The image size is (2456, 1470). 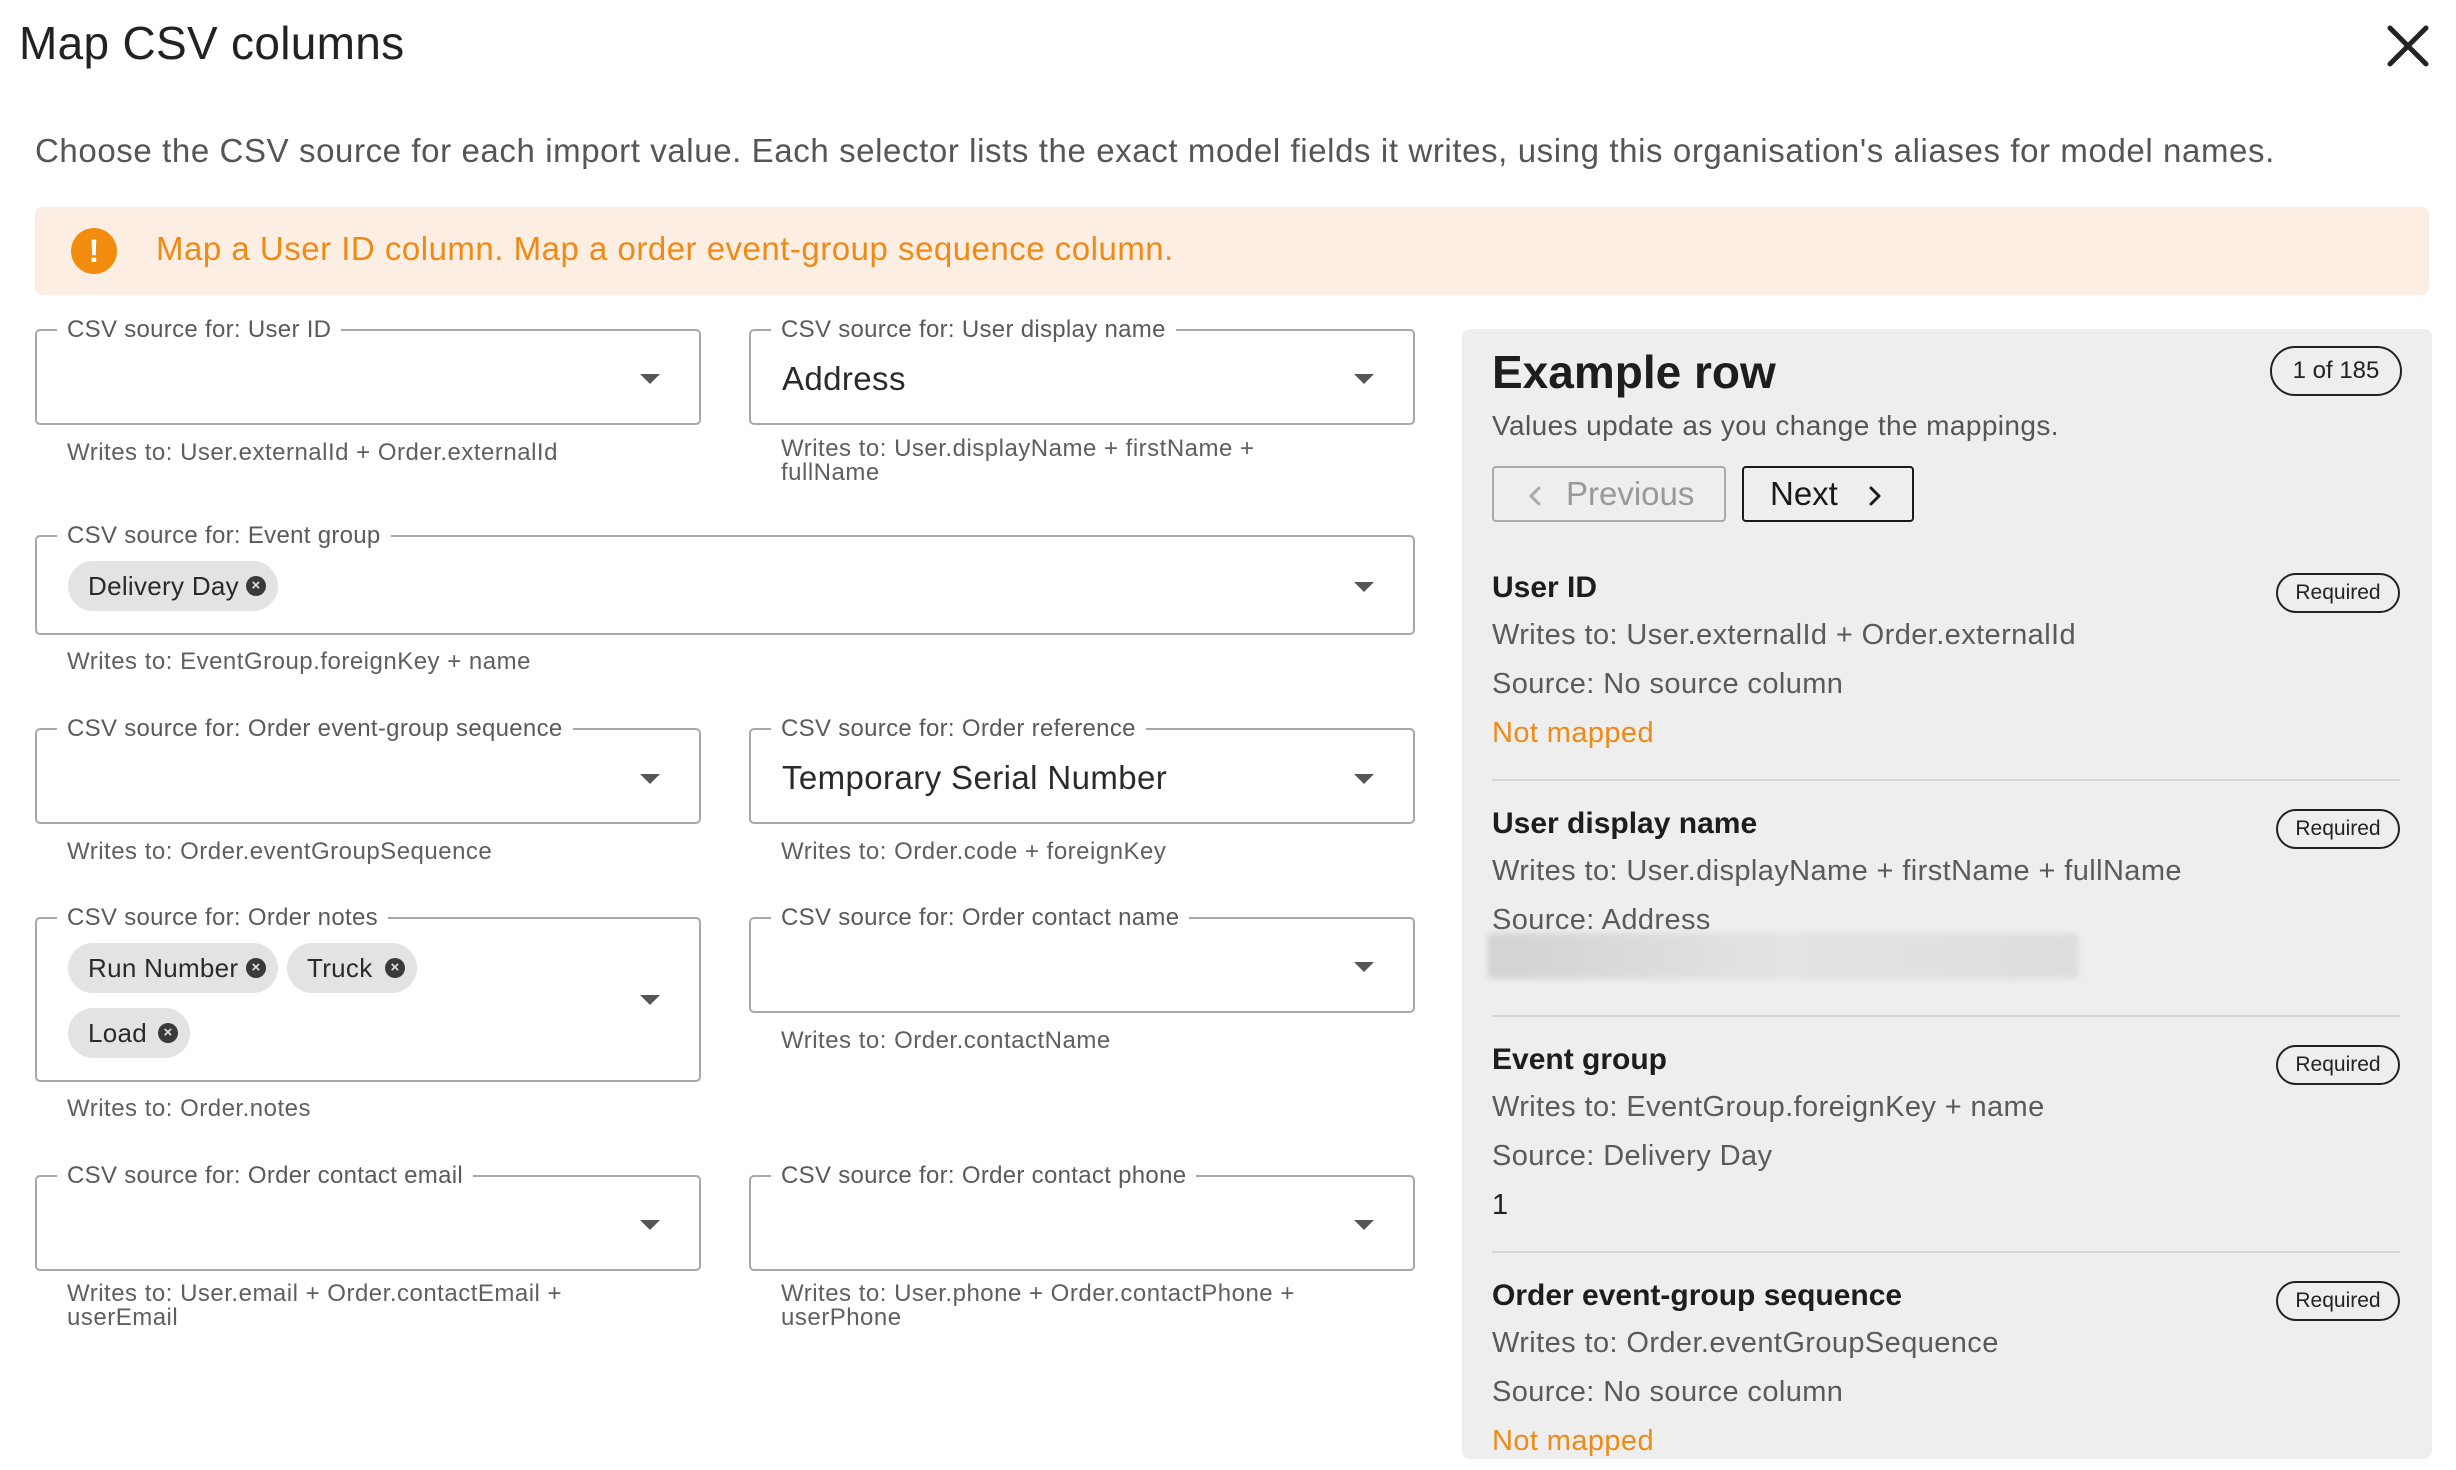 I want to click on previous-button: Previous, so click(x=1609, y=494).